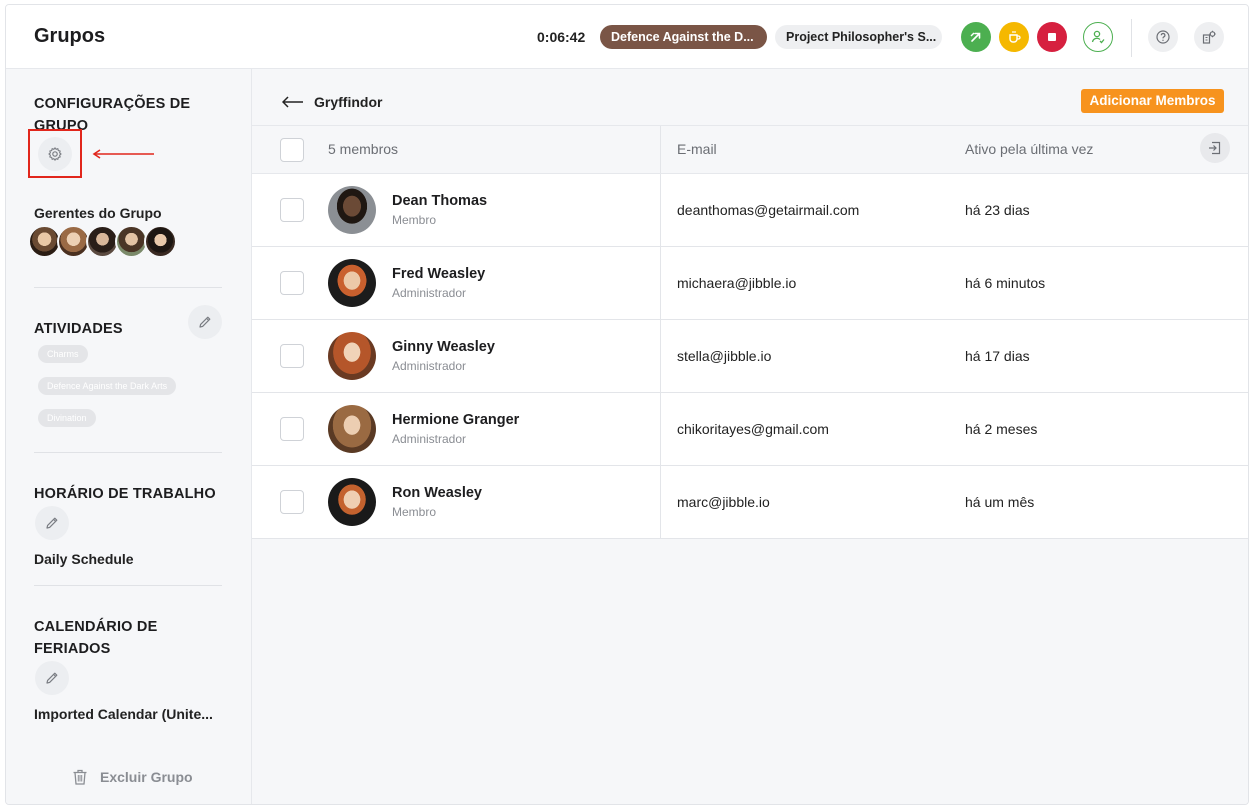 The height and width of the screenshot is (809, 1253). I want to click on clocked-in-users-button, so click(1098, 37).